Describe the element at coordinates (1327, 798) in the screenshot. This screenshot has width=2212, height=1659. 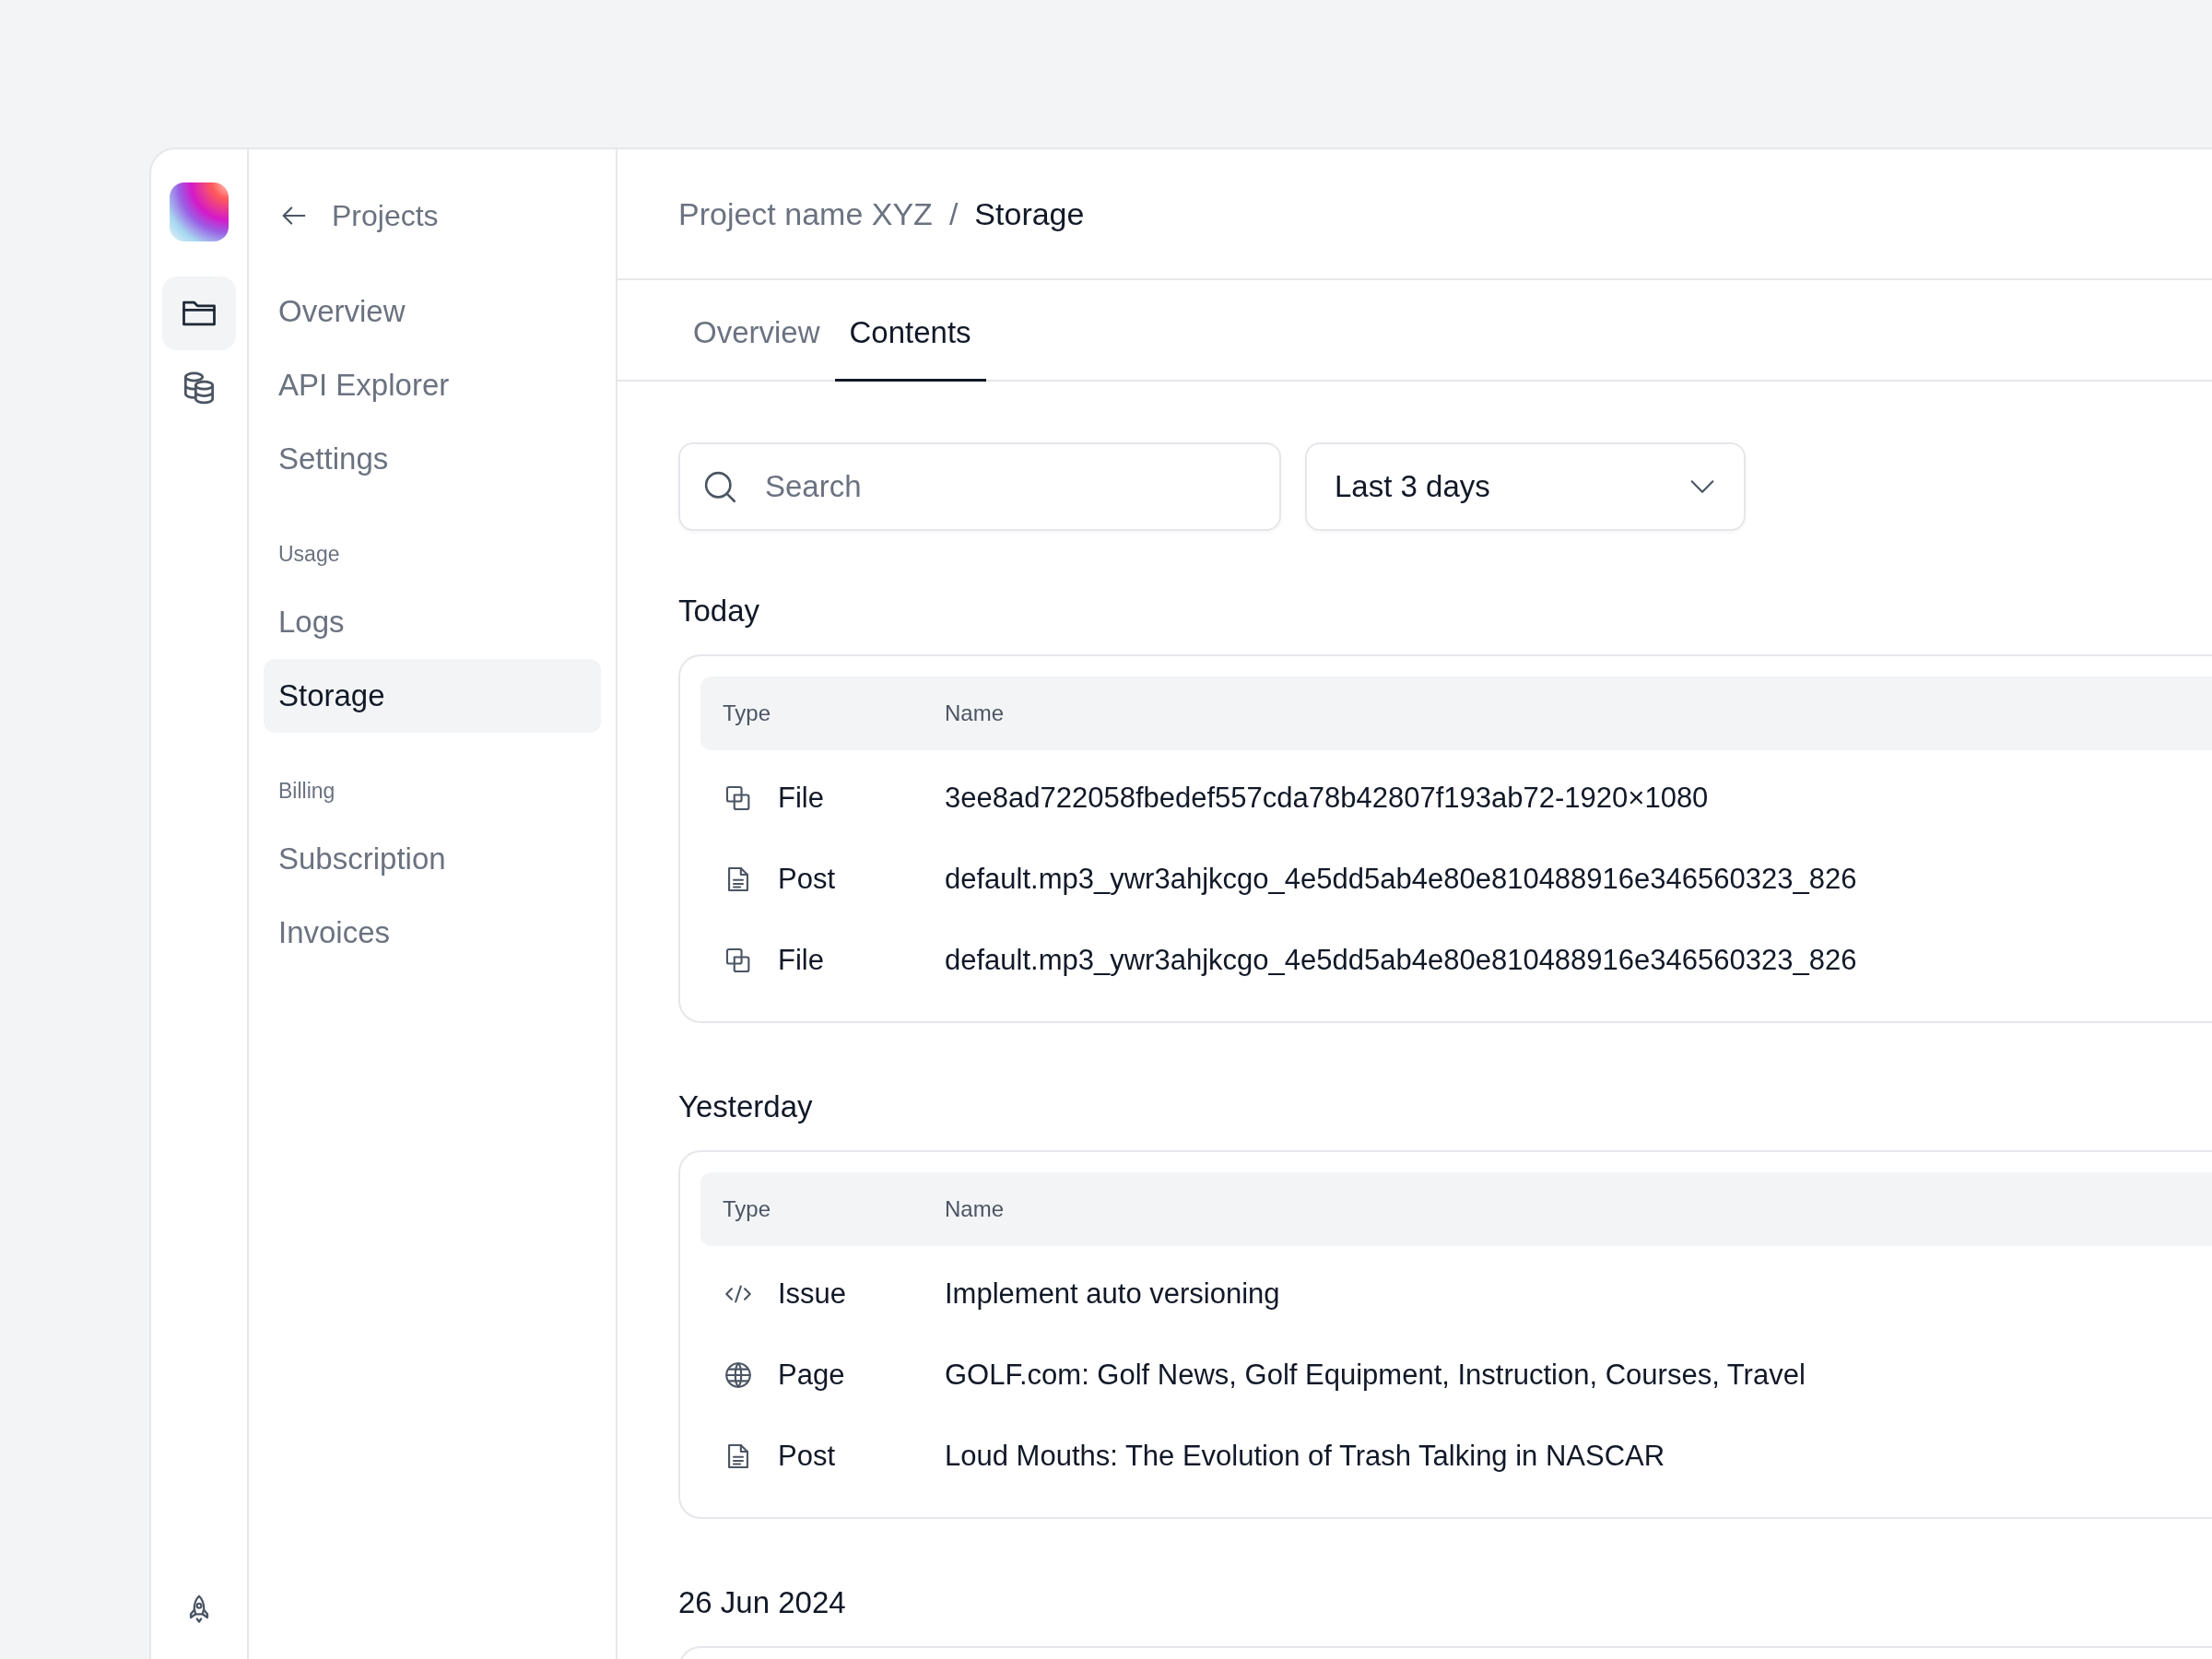
I see `name-cell: 3ee8ad722058fbedef557cda78b42807f193ab72-1920×1080` at that location.